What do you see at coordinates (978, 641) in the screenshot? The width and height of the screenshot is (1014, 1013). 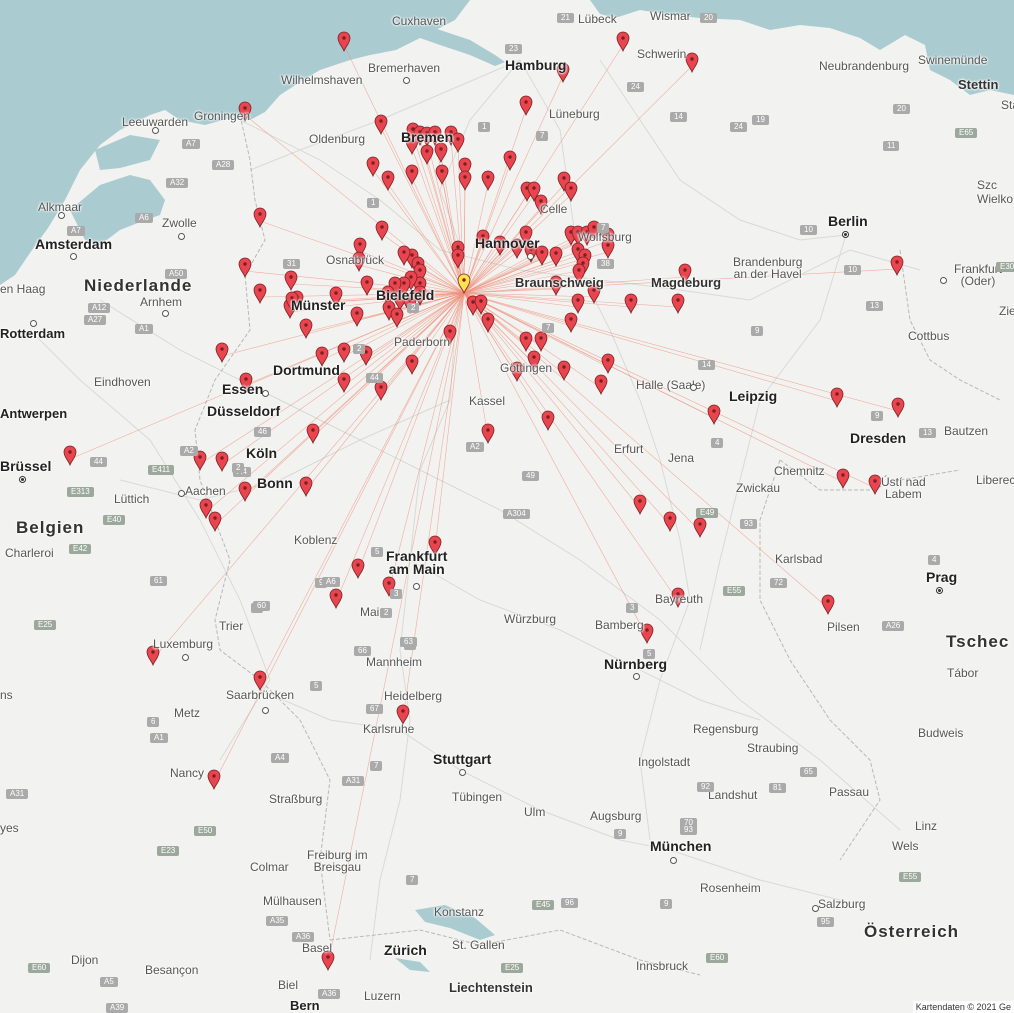 I see `country-label-tschech: Tschec` at bounding box center [978, 641].